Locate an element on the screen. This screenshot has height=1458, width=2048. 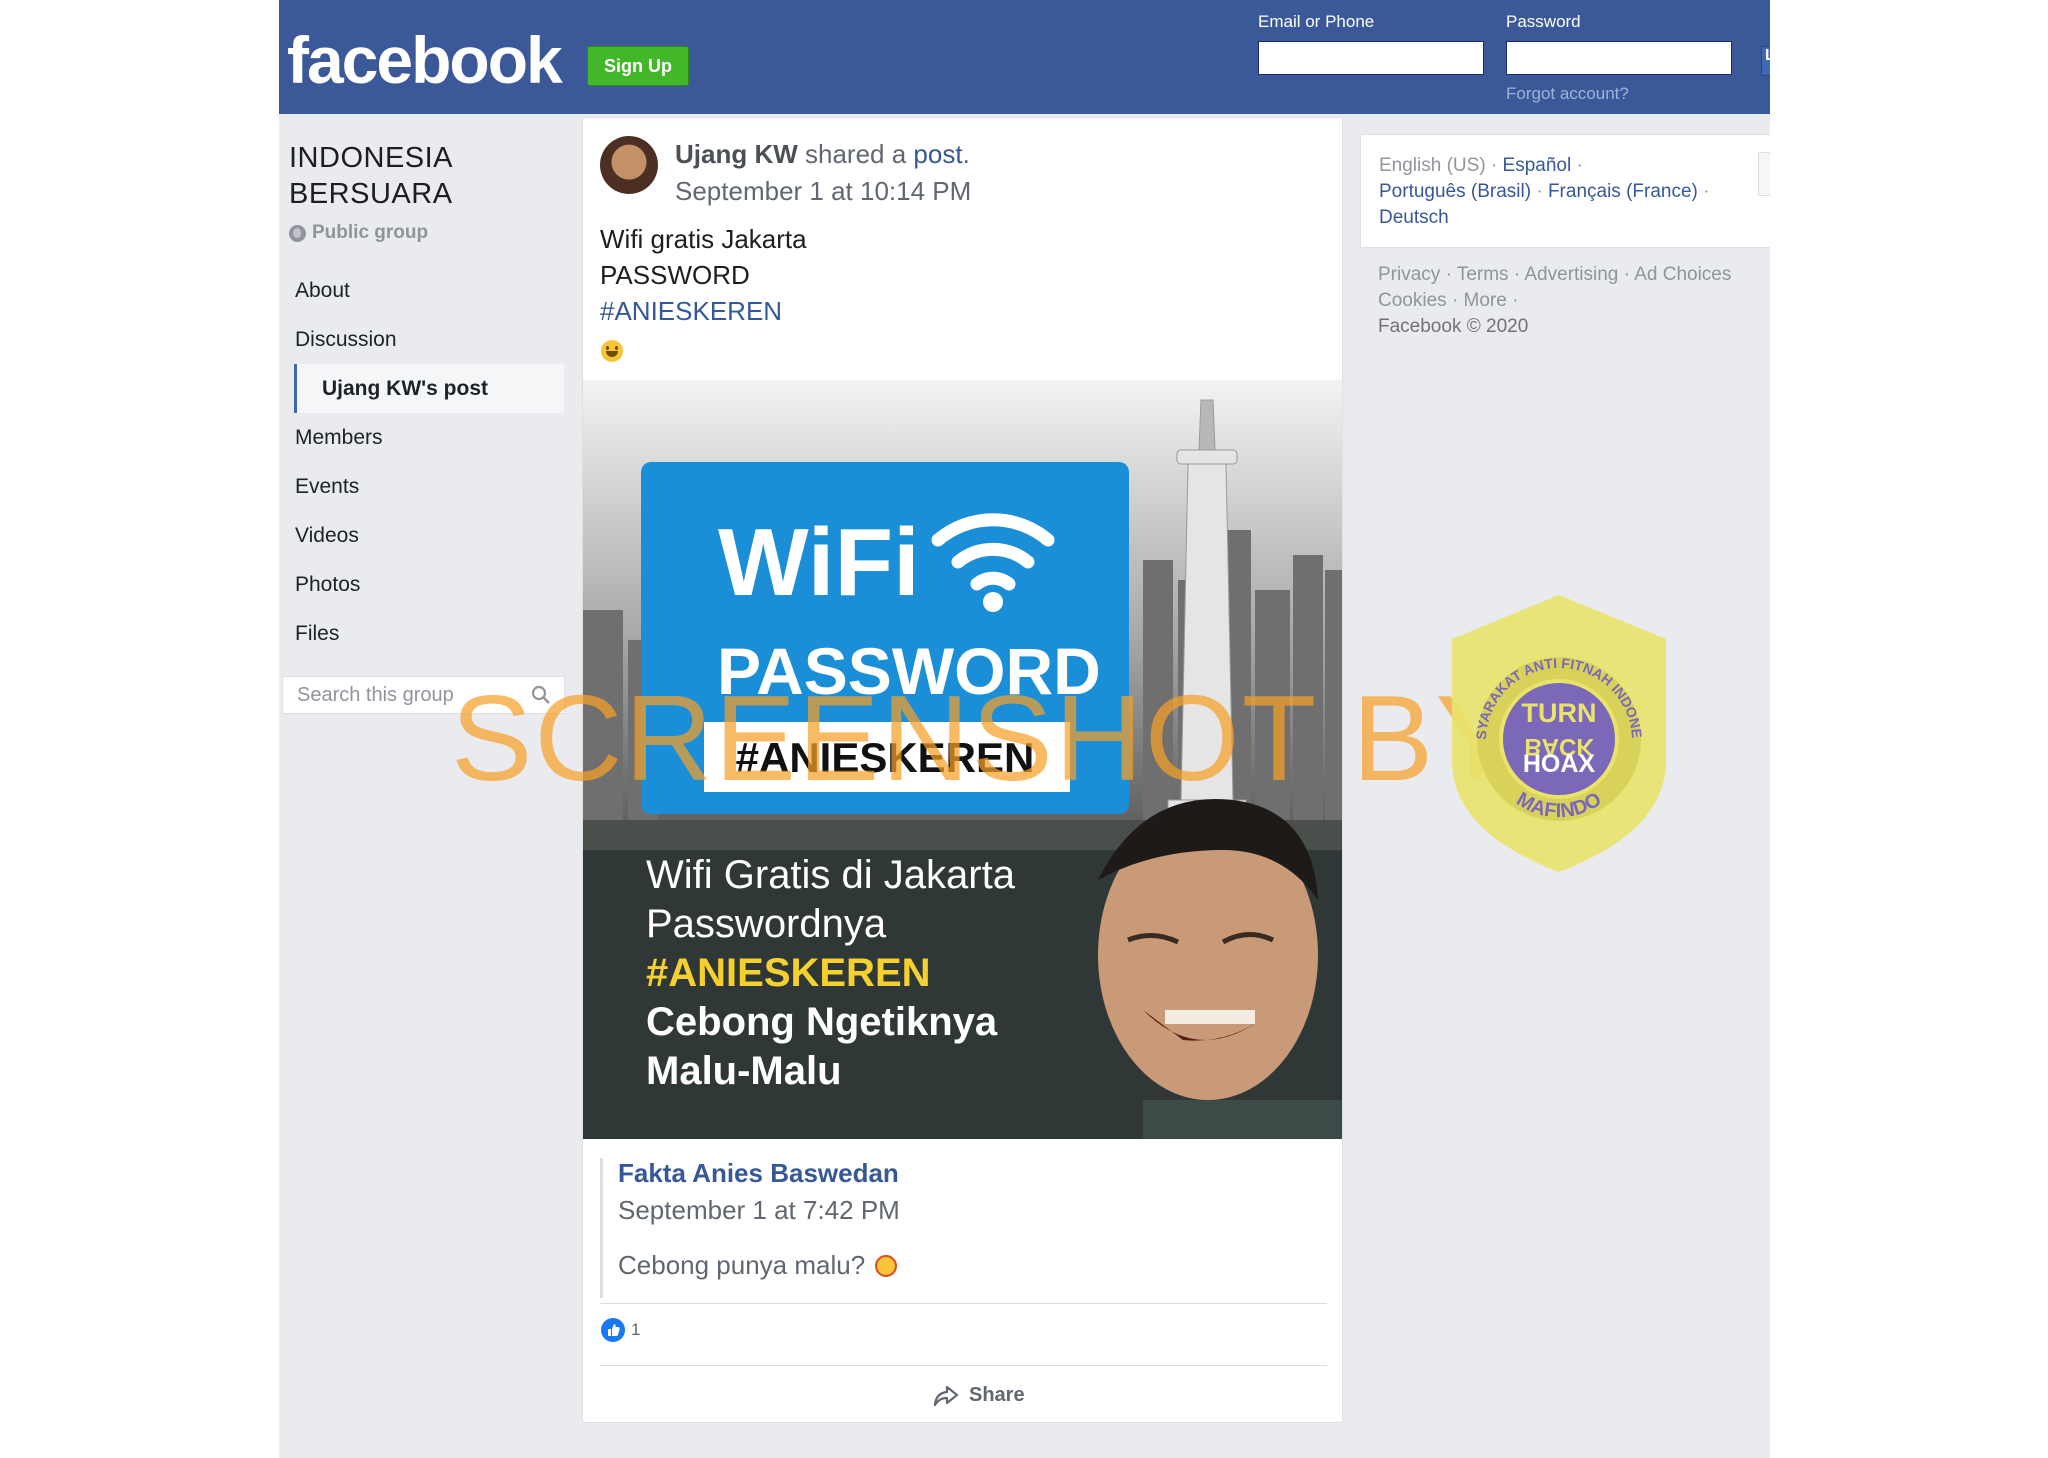
footer-links-2: Cookies · More · is located at coordinates (1573, 301).